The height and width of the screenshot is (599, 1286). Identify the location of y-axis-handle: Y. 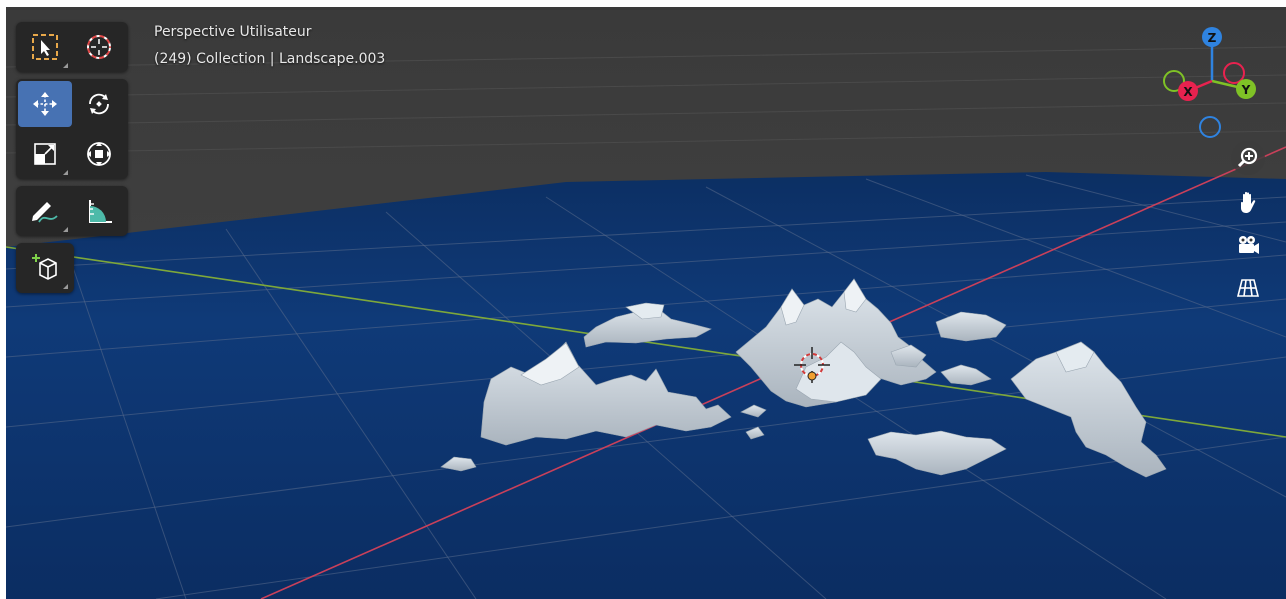
(1246, 89).